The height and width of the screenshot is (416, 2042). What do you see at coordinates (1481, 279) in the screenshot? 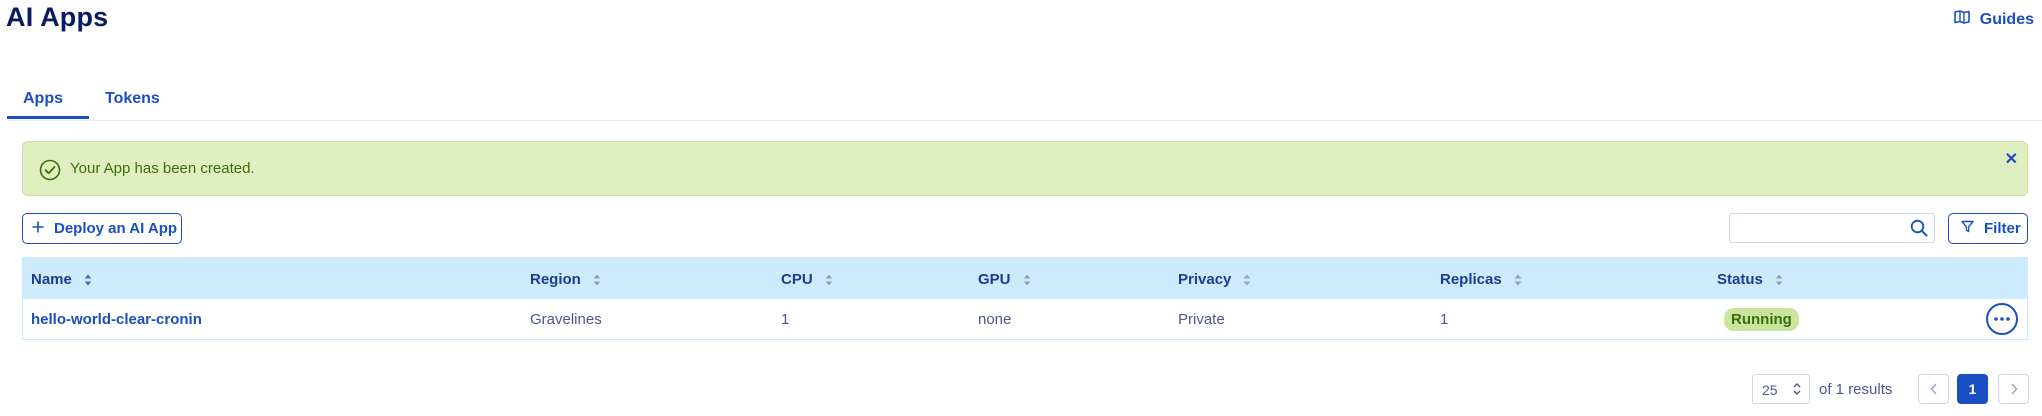
I see `column-header-replicas: Replicas` at bounding box center [1481, 279].